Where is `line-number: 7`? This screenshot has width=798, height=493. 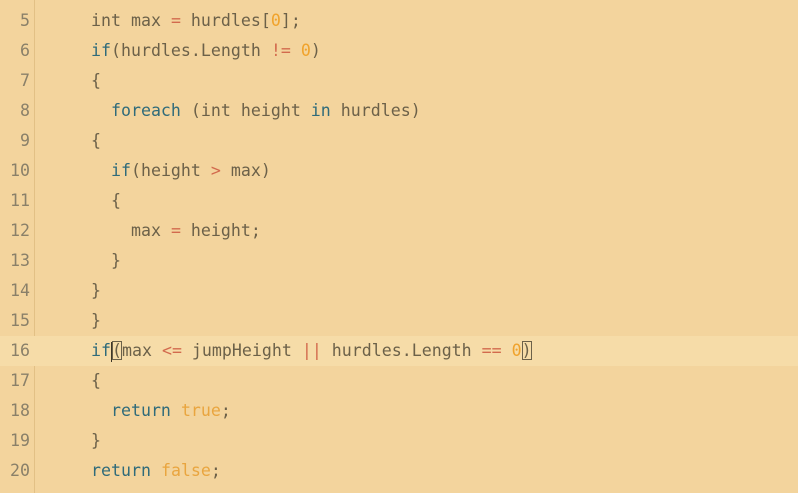 line-number: 7 is located at coordinates (25, 80).